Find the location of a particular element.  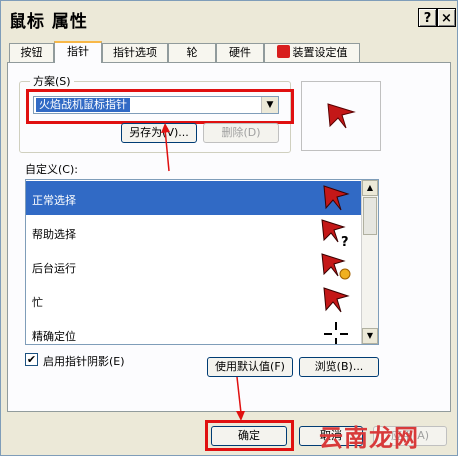

list-item: 后台运行 is located at coordinates (194, 266).